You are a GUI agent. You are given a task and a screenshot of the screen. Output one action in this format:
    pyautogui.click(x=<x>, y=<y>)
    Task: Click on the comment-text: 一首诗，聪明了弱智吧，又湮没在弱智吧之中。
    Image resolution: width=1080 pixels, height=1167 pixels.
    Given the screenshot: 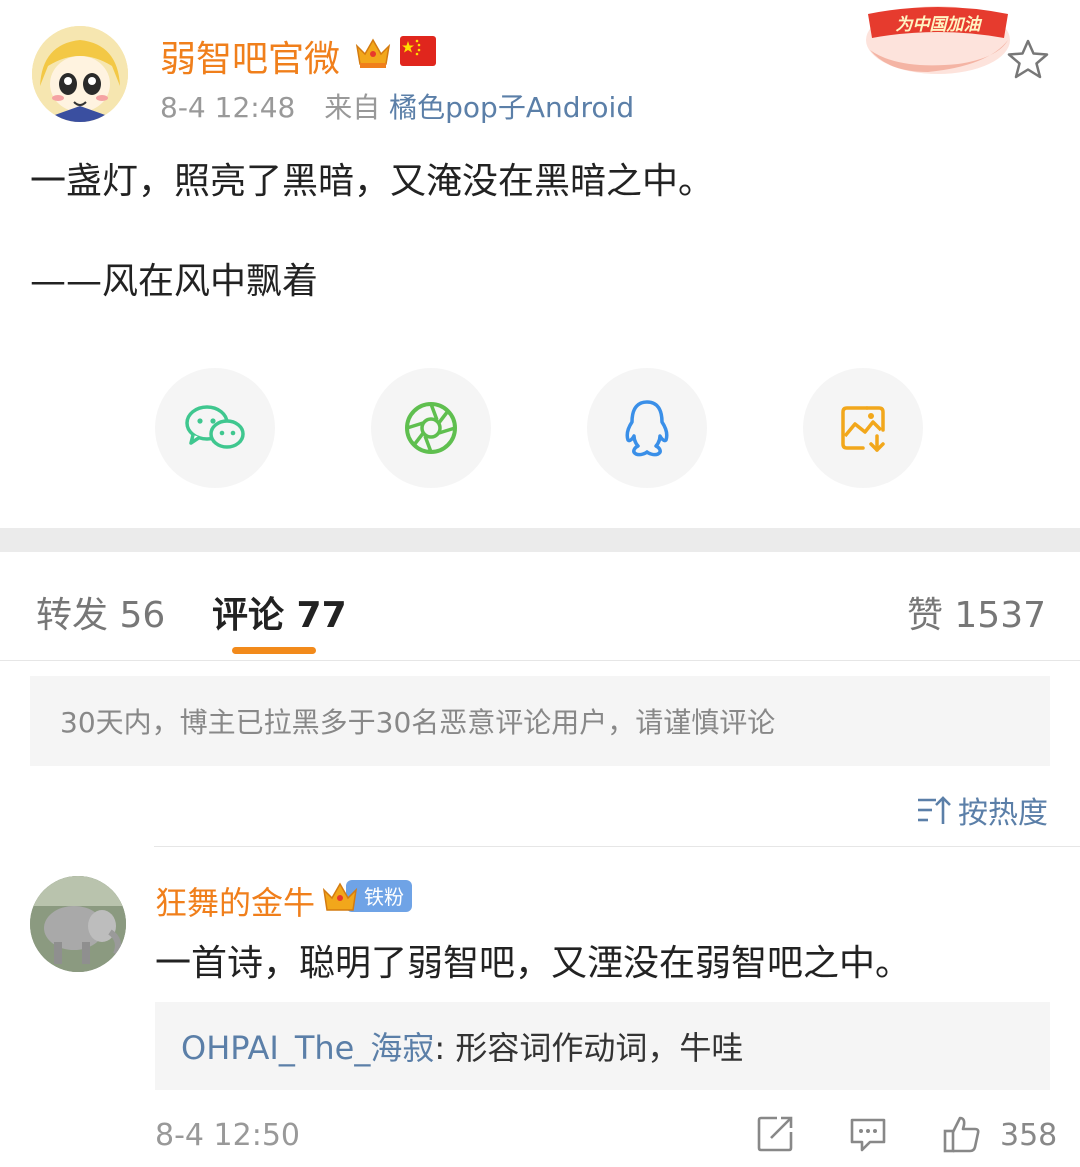 What is the action you would take?
    pyautogui.click(x=533, y=963)
    